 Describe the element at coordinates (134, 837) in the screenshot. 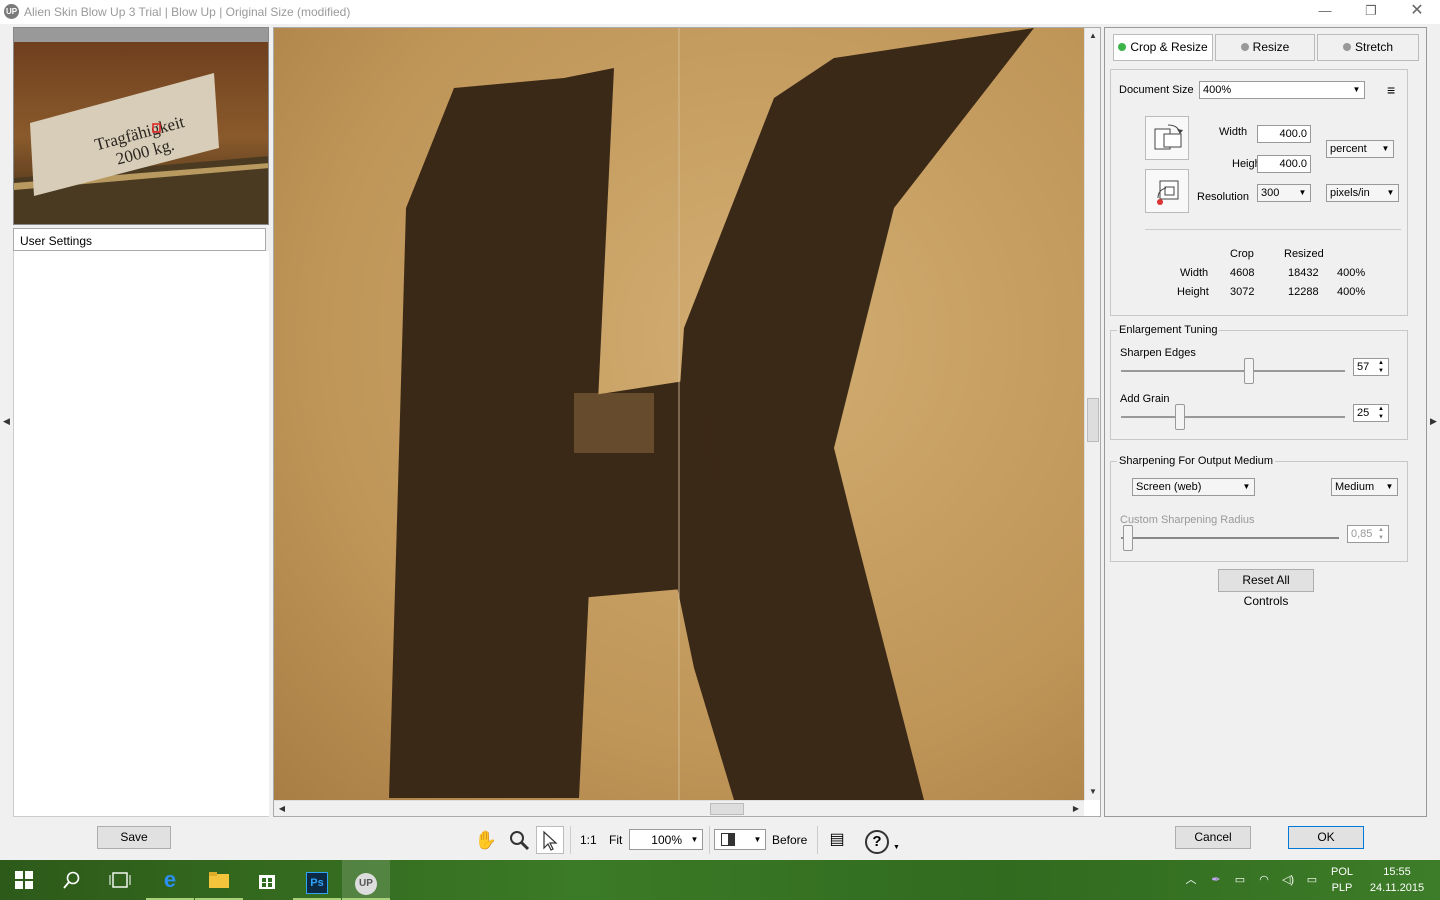

I see `save-button: Save` at that location.